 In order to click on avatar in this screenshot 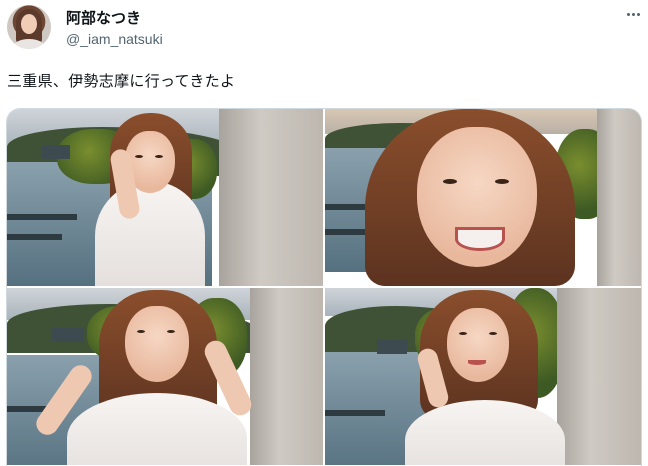, I will do `click(29, 27)`.